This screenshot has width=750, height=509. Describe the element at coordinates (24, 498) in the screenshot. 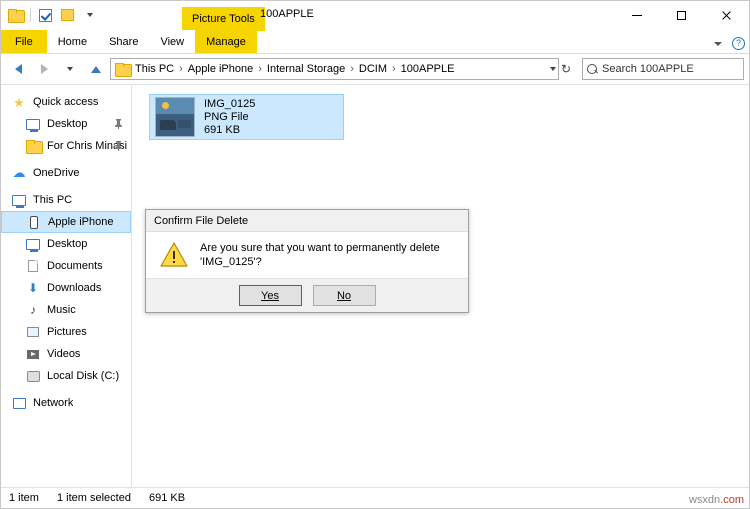

I see `item-count: 1 item` at that location.